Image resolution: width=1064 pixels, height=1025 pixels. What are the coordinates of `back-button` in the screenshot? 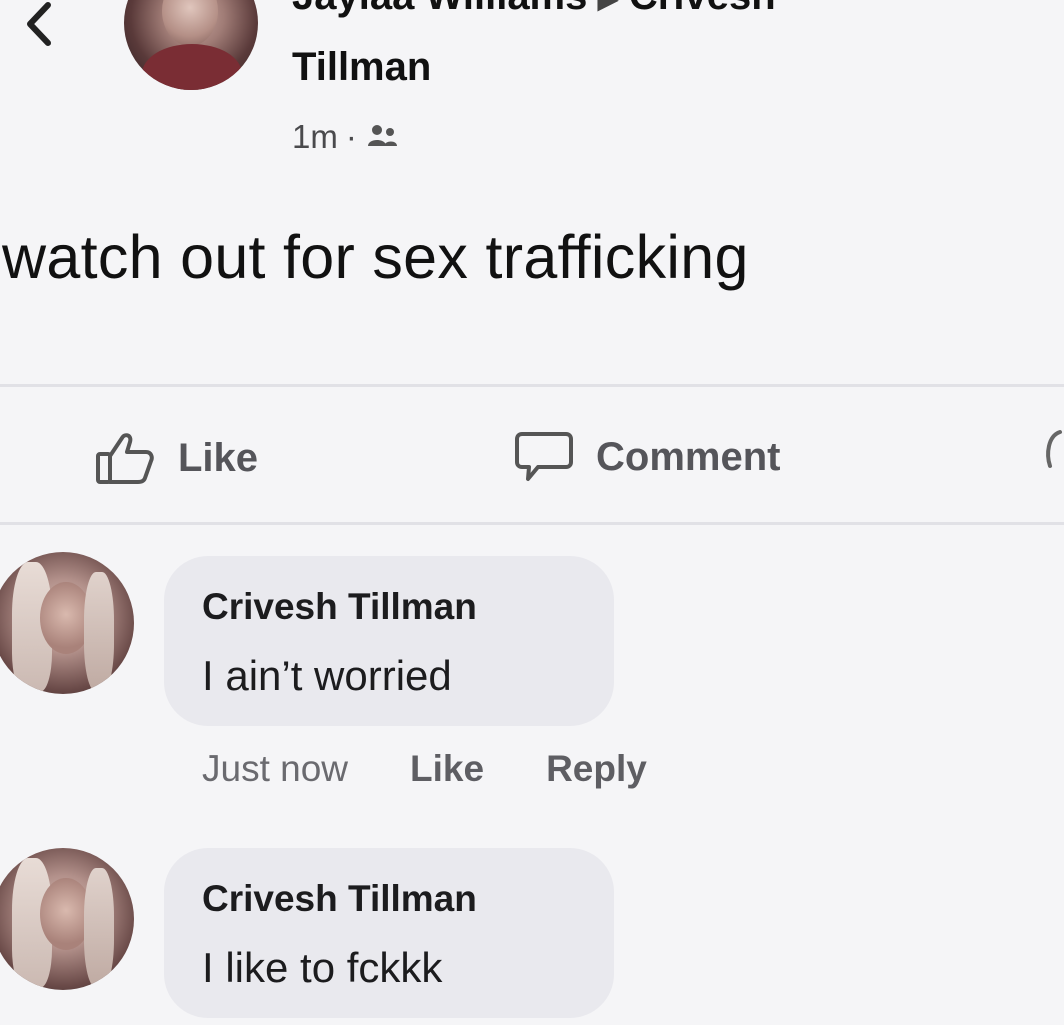 It's located at (39, 27).